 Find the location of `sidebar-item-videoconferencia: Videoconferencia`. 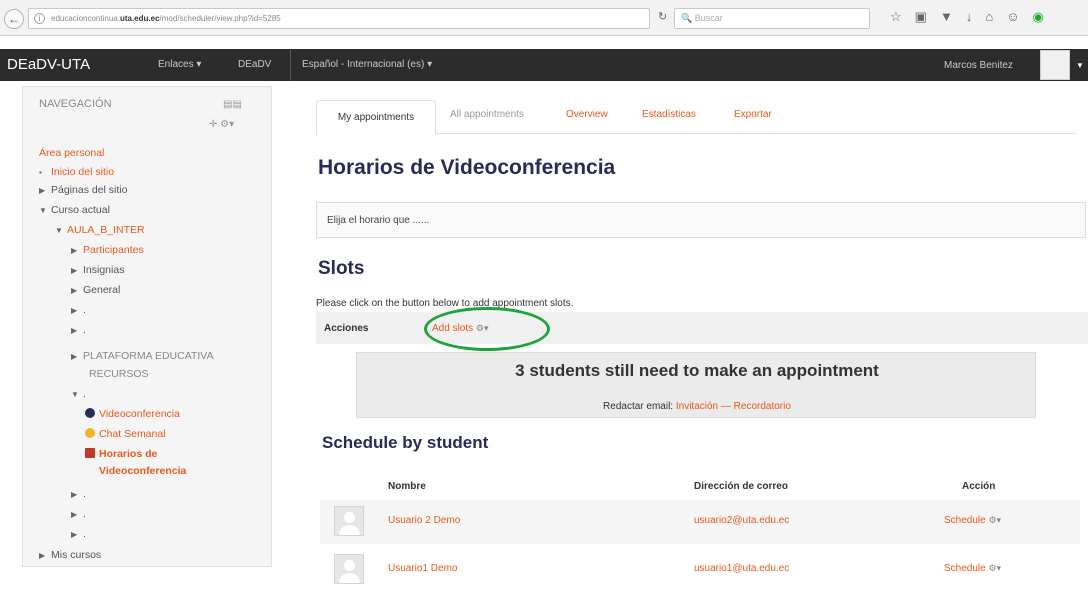

sidebar-item-videoconferencia: Videoconferencia is located at coordinates (132, 414).